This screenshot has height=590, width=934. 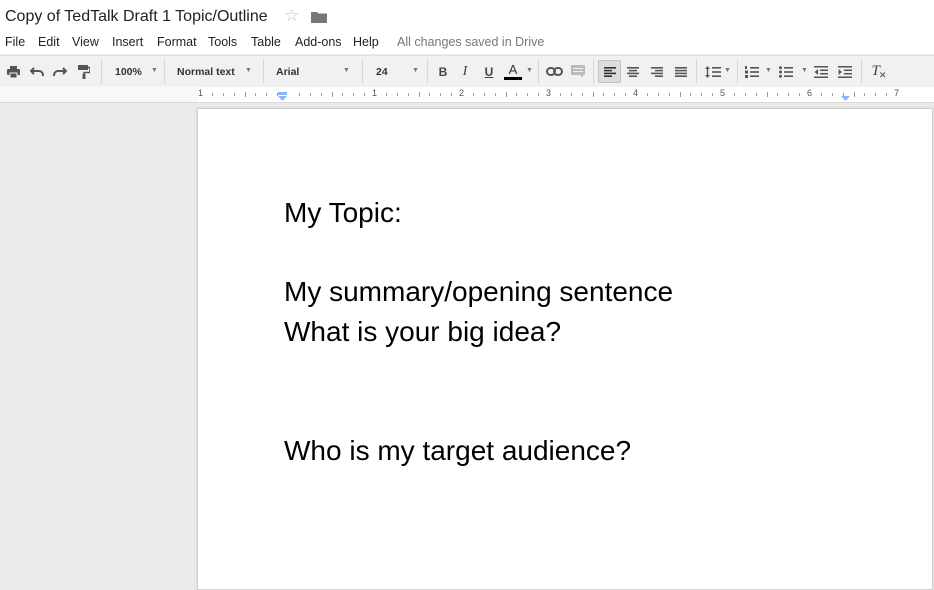 I want to click on menu-help: Help, so click(x=366, y=42).